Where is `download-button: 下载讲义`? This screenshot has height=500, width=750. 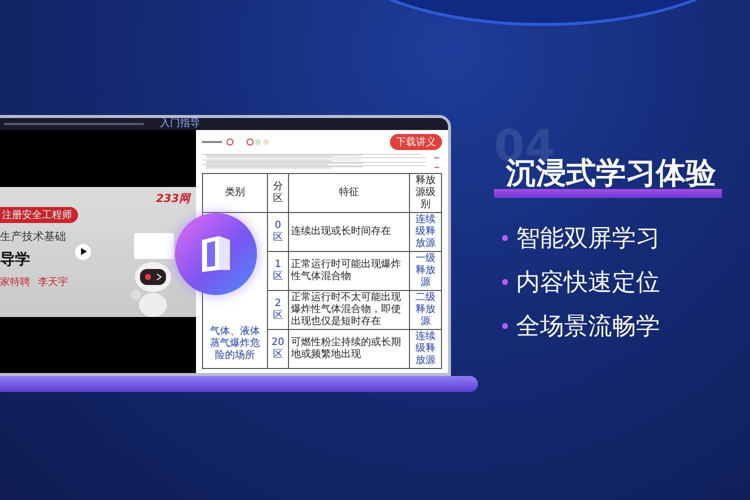
download-button: 下载讲义 is located at coordinates (416, 142).